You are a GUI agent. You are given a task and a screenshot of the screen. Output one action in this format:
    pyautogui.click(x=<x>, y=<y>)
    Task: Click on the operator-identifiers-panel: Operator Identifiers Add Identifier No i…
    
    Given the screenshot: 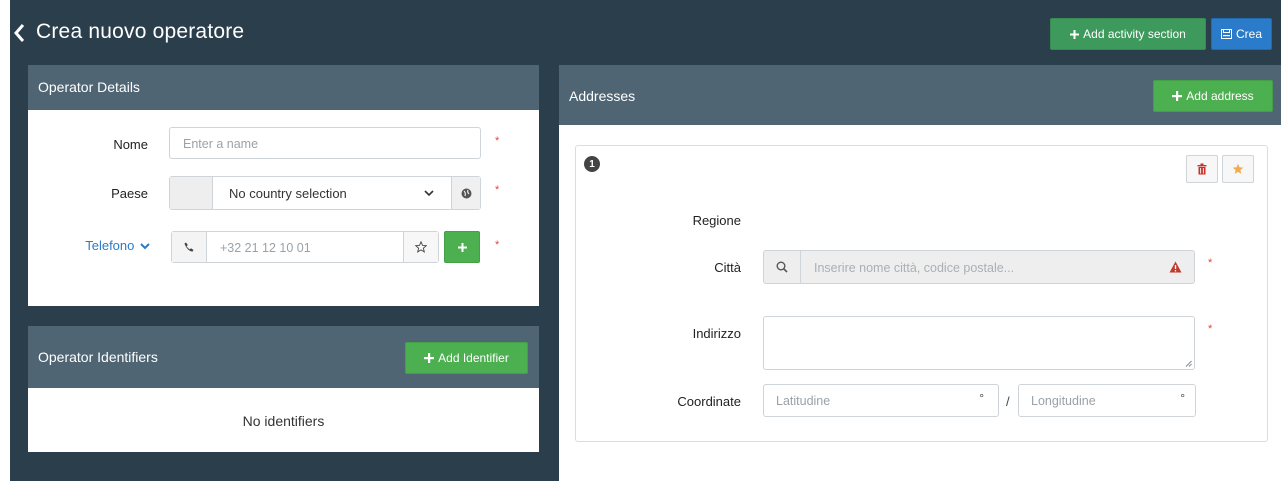 What is the action you would take?
    pyautogui.click(x=283, y=389)
    